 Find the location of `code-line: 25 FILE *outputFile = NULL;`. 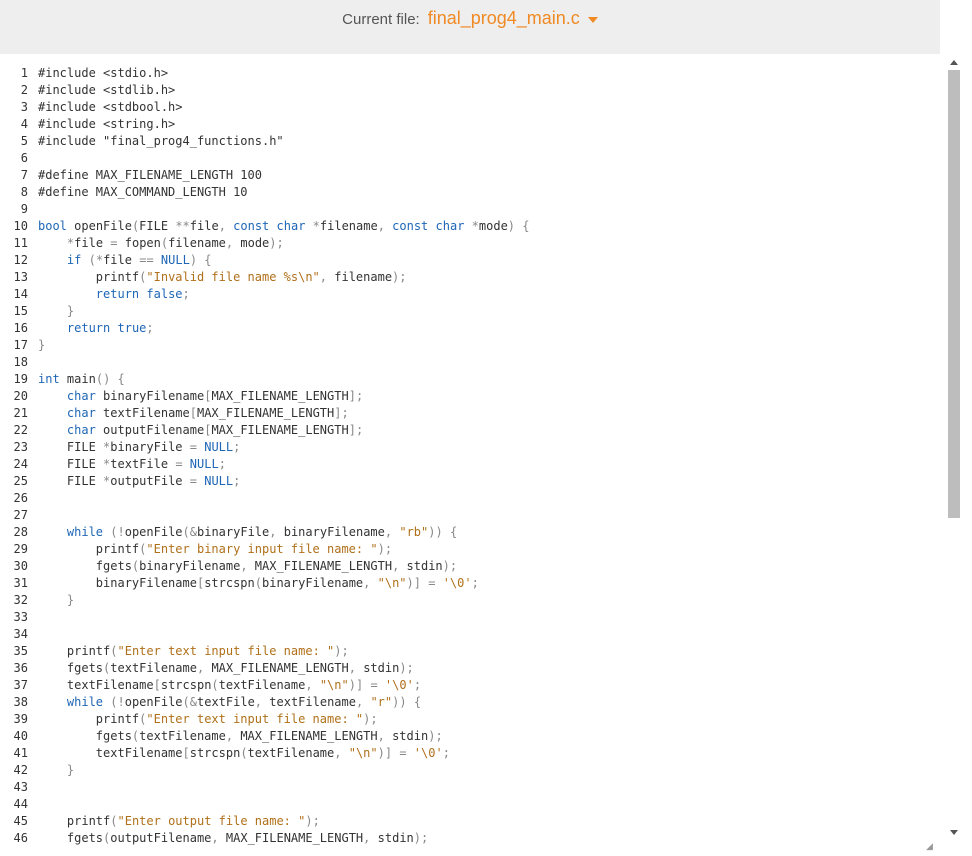

code-line: 25 FILE *outputFile = NULL; is located at coordinates (460, 481).